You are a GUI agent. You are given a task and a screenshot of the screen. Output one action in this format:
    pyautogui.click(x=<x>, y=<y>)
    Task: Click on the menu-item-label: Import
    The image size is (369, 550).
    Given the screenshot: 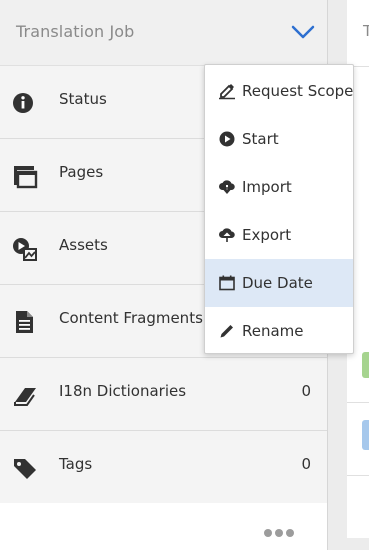 What is the action you would take?
    pyautogui.click(x=267, y=187)
    